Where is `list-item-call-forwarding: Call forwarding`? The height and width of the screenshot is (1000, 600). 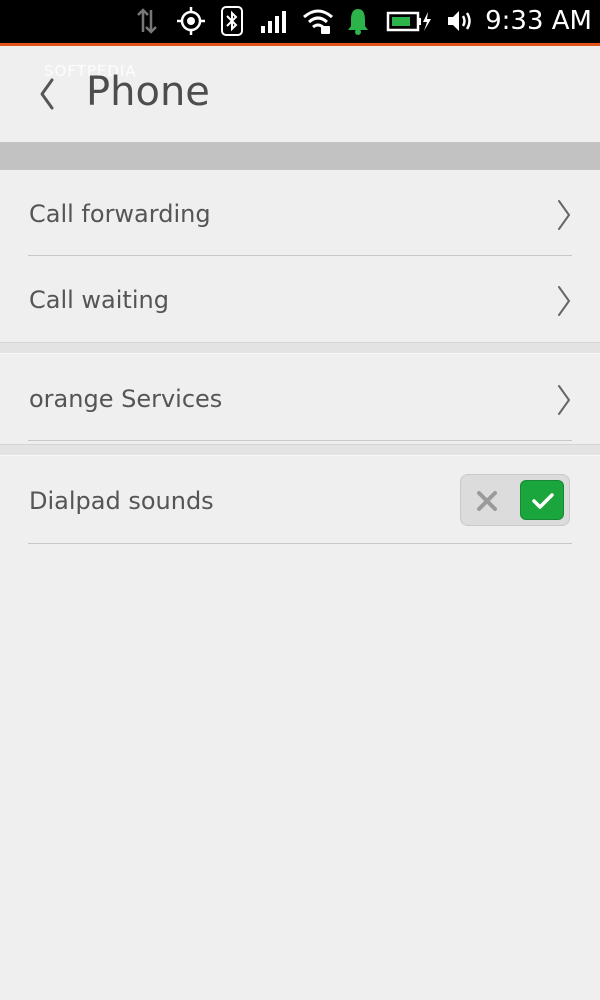 list-item-call-forwarding: Call forwarding is located at coordinates (300, 214).